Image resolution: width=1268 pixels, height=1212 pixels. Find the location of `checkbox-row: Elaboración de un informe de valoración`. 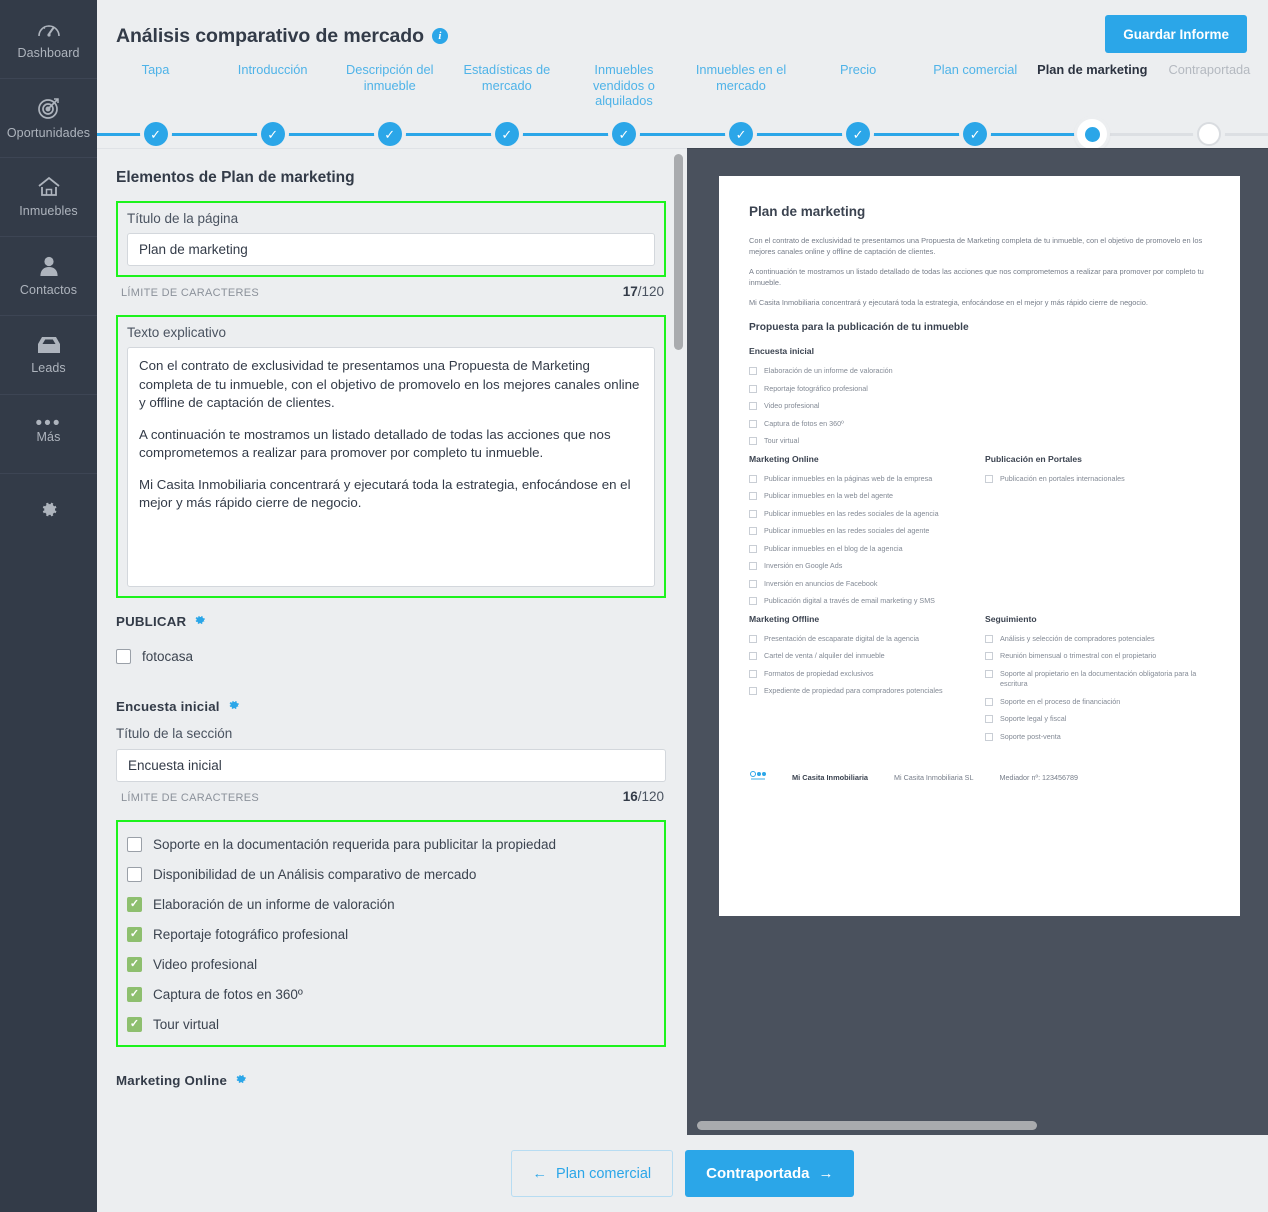

checkbox-row: Elaboración de un informe de valoración is located at coordinates (391, 904).